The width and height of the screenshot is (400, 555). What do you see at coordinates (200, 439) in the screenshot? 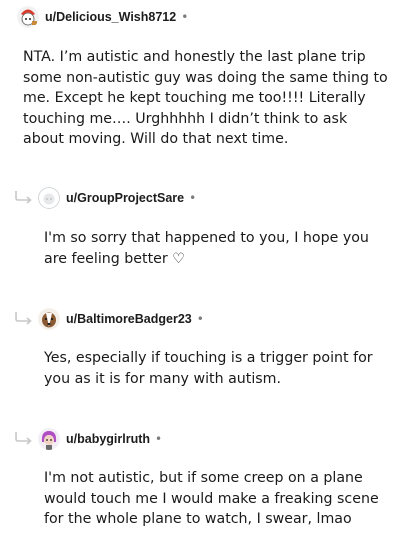
I see `comment-header: u/babygirlruth •` at bounding box center [200, 439].